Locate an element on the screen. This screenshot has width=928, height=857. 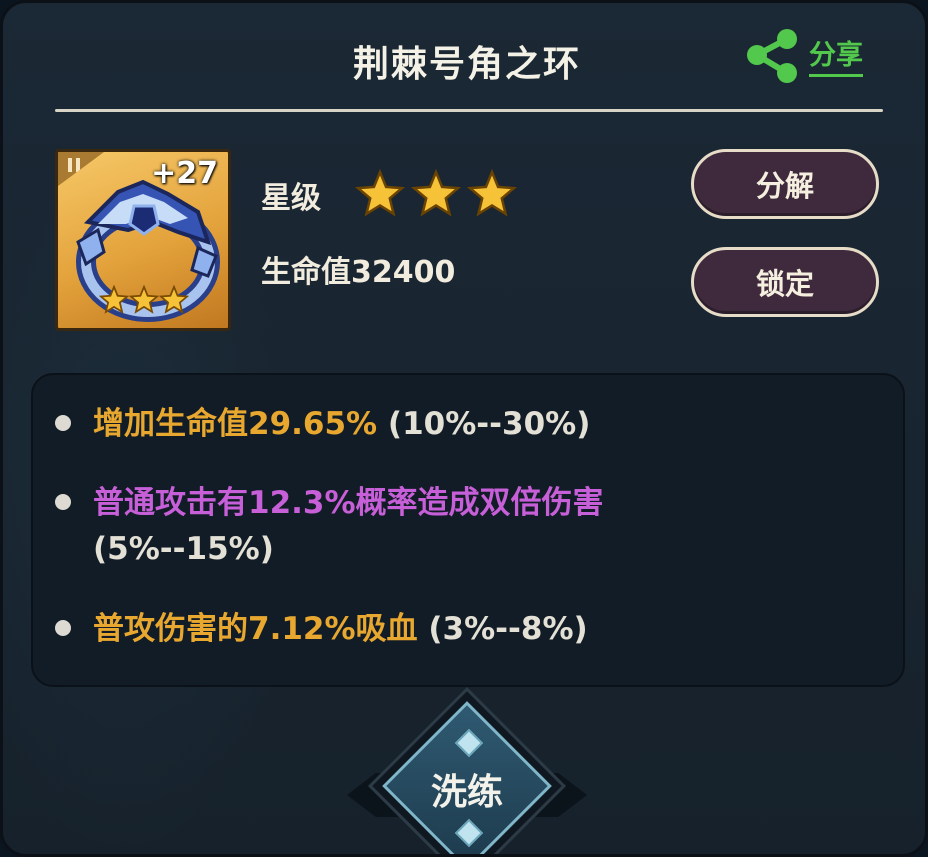
attribute-row: 普通攻击有12.3%概率造成双倍伤害 (5%--15%) is located at coordinates (483, 526).